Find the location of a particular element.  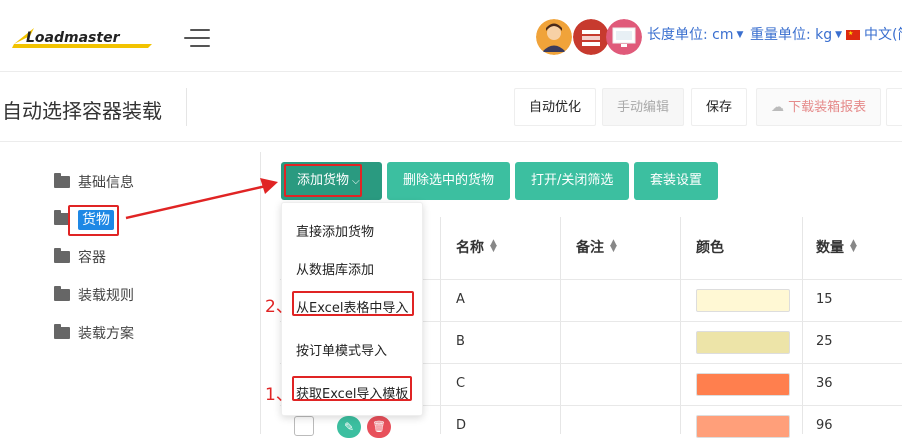

save-button: 保存 is located at coordinates (719, 107).